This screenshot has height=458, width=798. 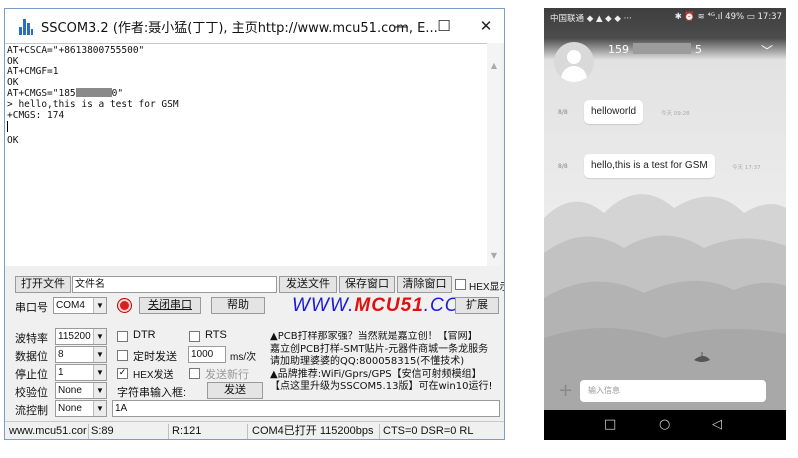 I want to click on parity-value: None, so click(x=70, y=390).